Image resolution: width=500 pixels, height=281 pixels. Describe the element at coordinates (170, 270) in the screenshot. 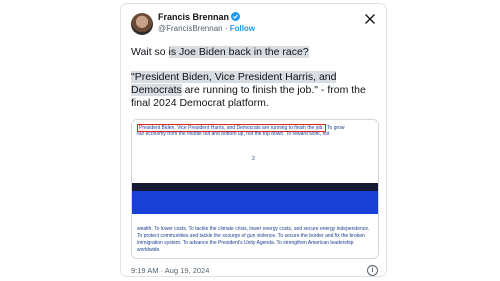

I see `timestamp: 9:19 AM · Aug 19, 2024` at that location.